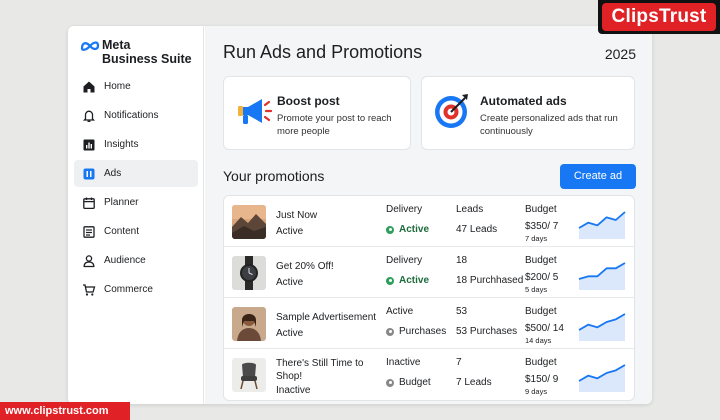 Image resolution: width=720 pixels, height=420 pixels. What do you see at coordinates (320, 370) in the screenshot?
I see `ad-name: There's Still Time to Shop!` at bounding box center [320, 370].